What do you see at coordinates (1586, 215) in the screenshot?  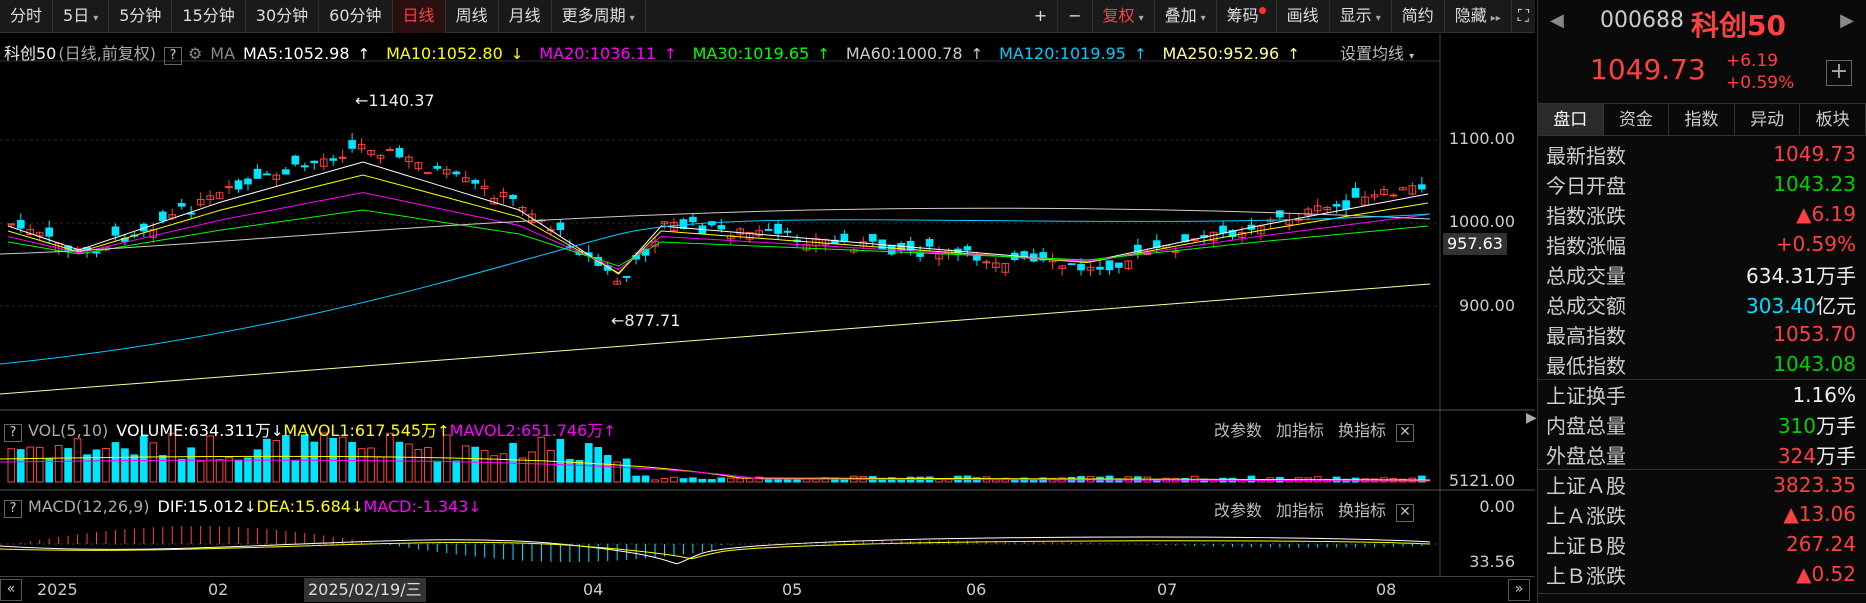 I see `quote-row-label: 指数涨跌` at bounding box center [1586, 215].